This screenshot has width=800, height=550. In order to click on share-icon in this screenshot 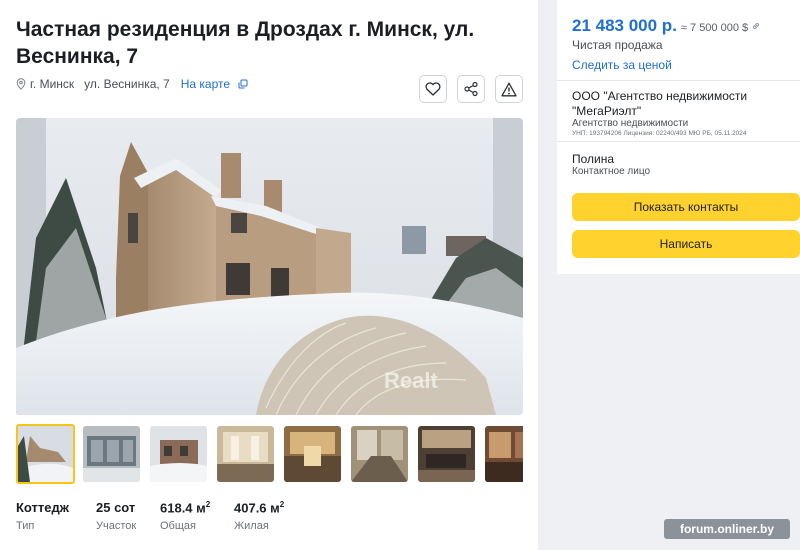, I will do `click(471, 89)`.